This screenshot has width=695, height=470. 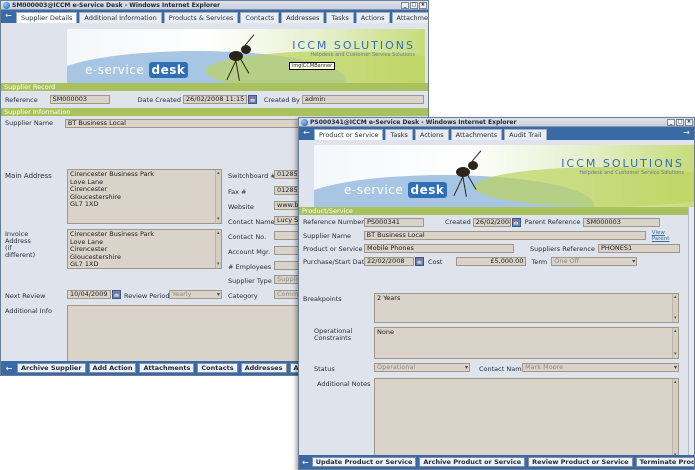 I want to click on reference-label: Reference, so click(x=21, y=99).